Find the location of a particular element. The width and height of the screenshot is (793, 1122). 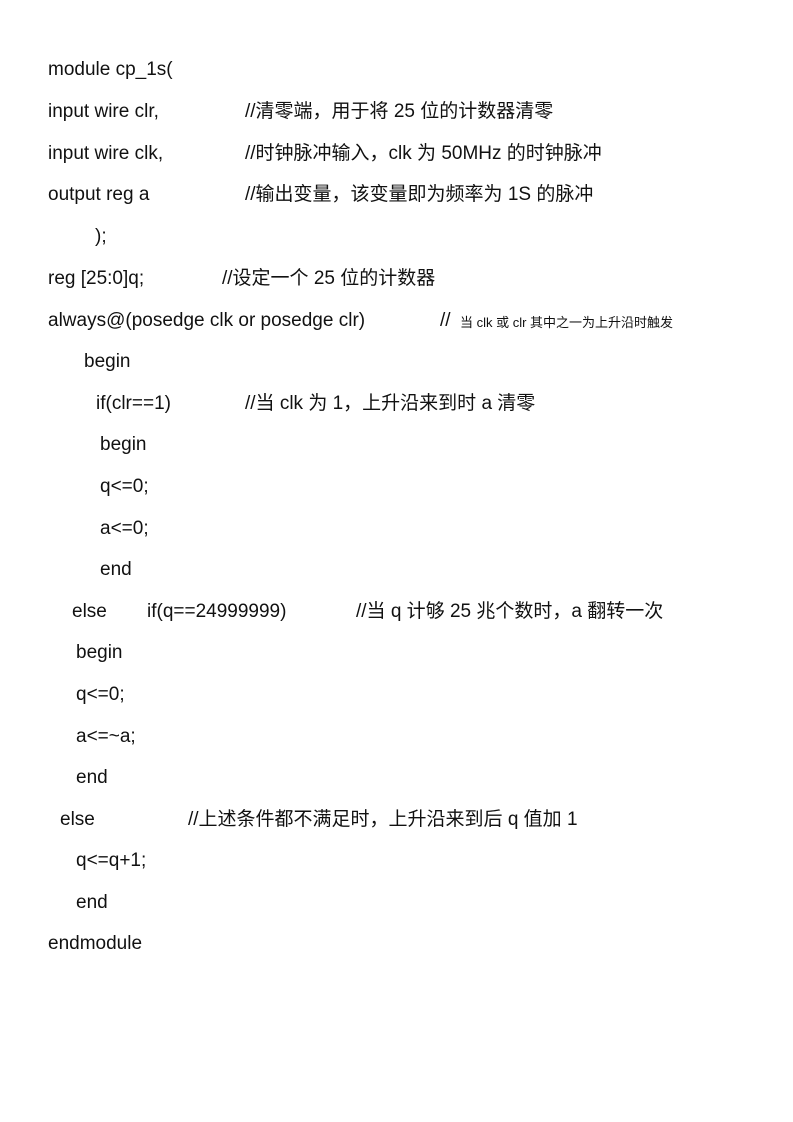

code-line: else //上述条件都不满足时，上升沿来到后 q 值加 1 is located at coordinates (289, 820).